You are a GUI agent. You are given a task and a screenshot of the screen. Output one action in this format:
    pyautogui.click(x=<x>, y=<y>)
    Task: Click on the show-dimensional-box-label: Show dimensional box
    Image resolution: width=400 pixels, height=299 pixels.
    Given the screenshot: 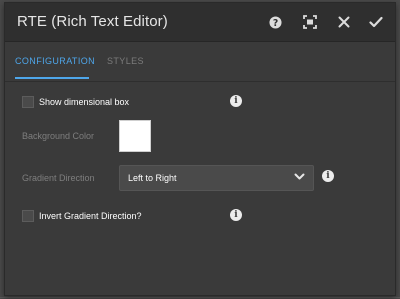 What is the action you would take?
    pyautogui.click(x=84, y=102)
    